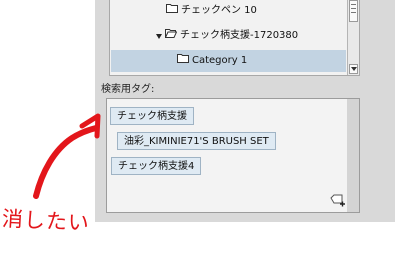 This screenshot has height=253, width=395. I want to click on scroll-down-arrow-icon, so click(353, 69).